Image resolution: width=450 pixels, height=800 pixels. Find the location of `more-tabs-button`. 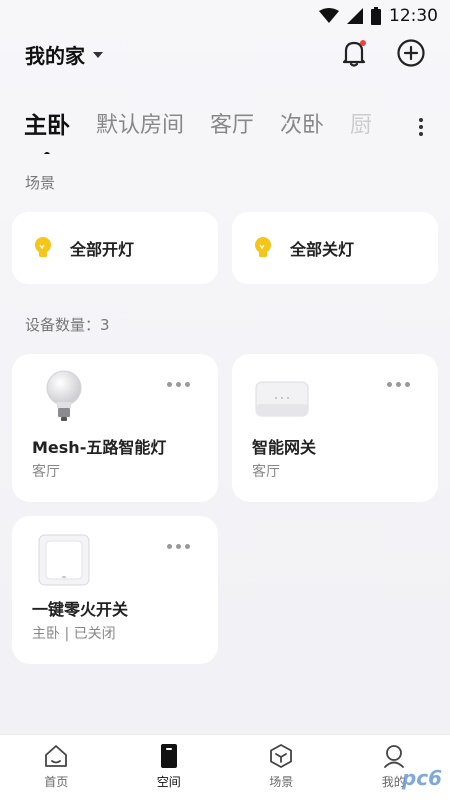

more-tabs-button is located at coordinates (421, 127).